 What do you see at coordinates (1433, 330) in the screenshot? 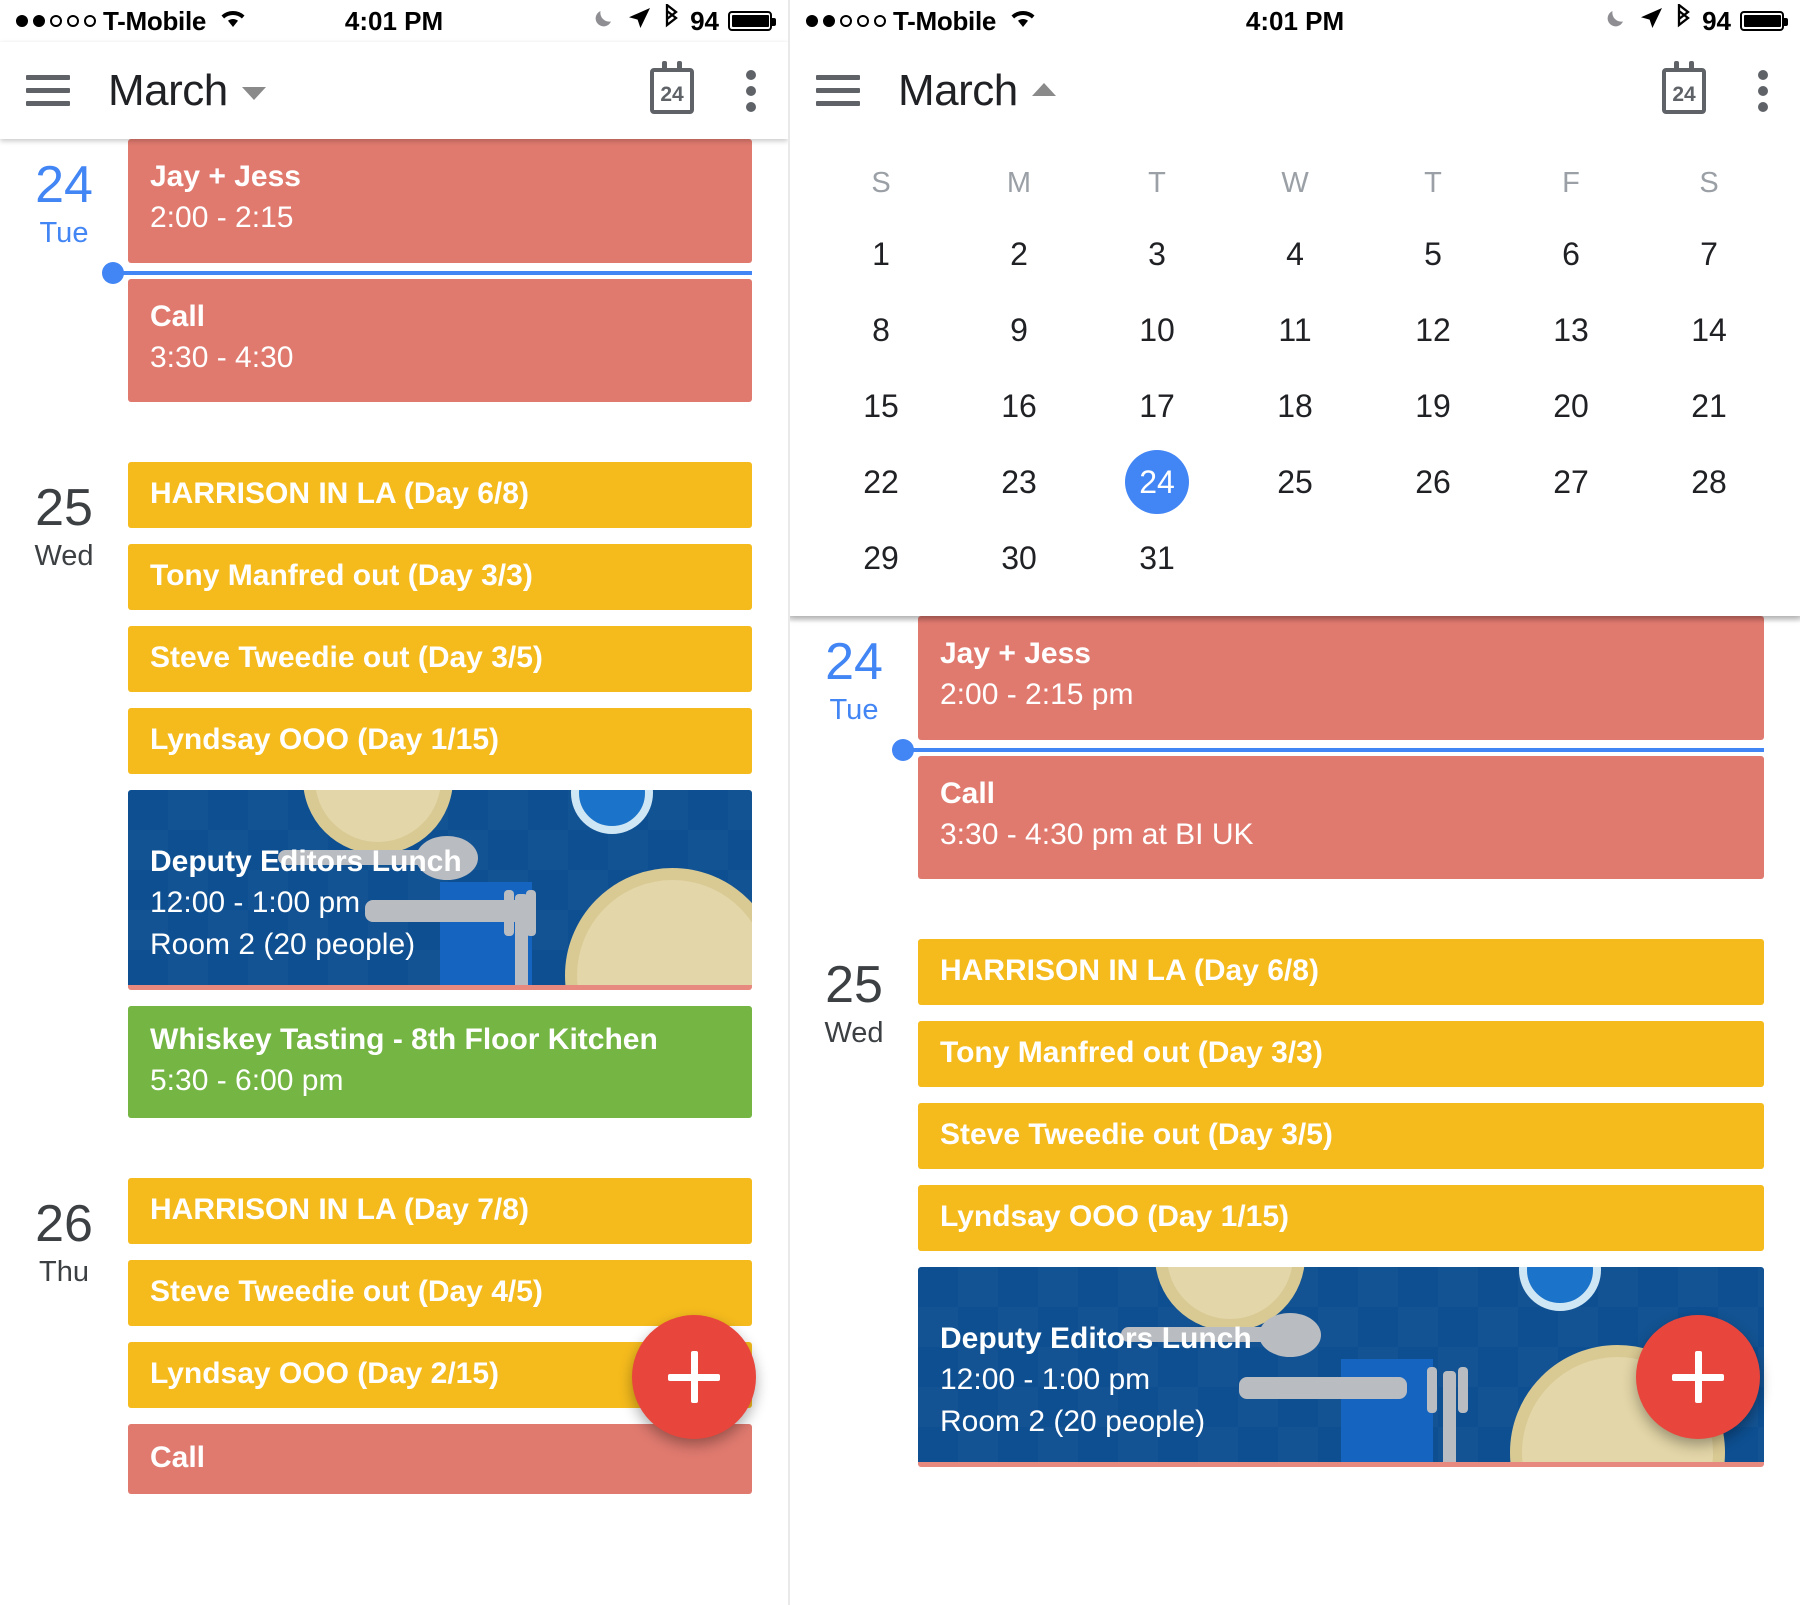
I see `month-grid-day-12: 12` at bounding box center [1433, 330].